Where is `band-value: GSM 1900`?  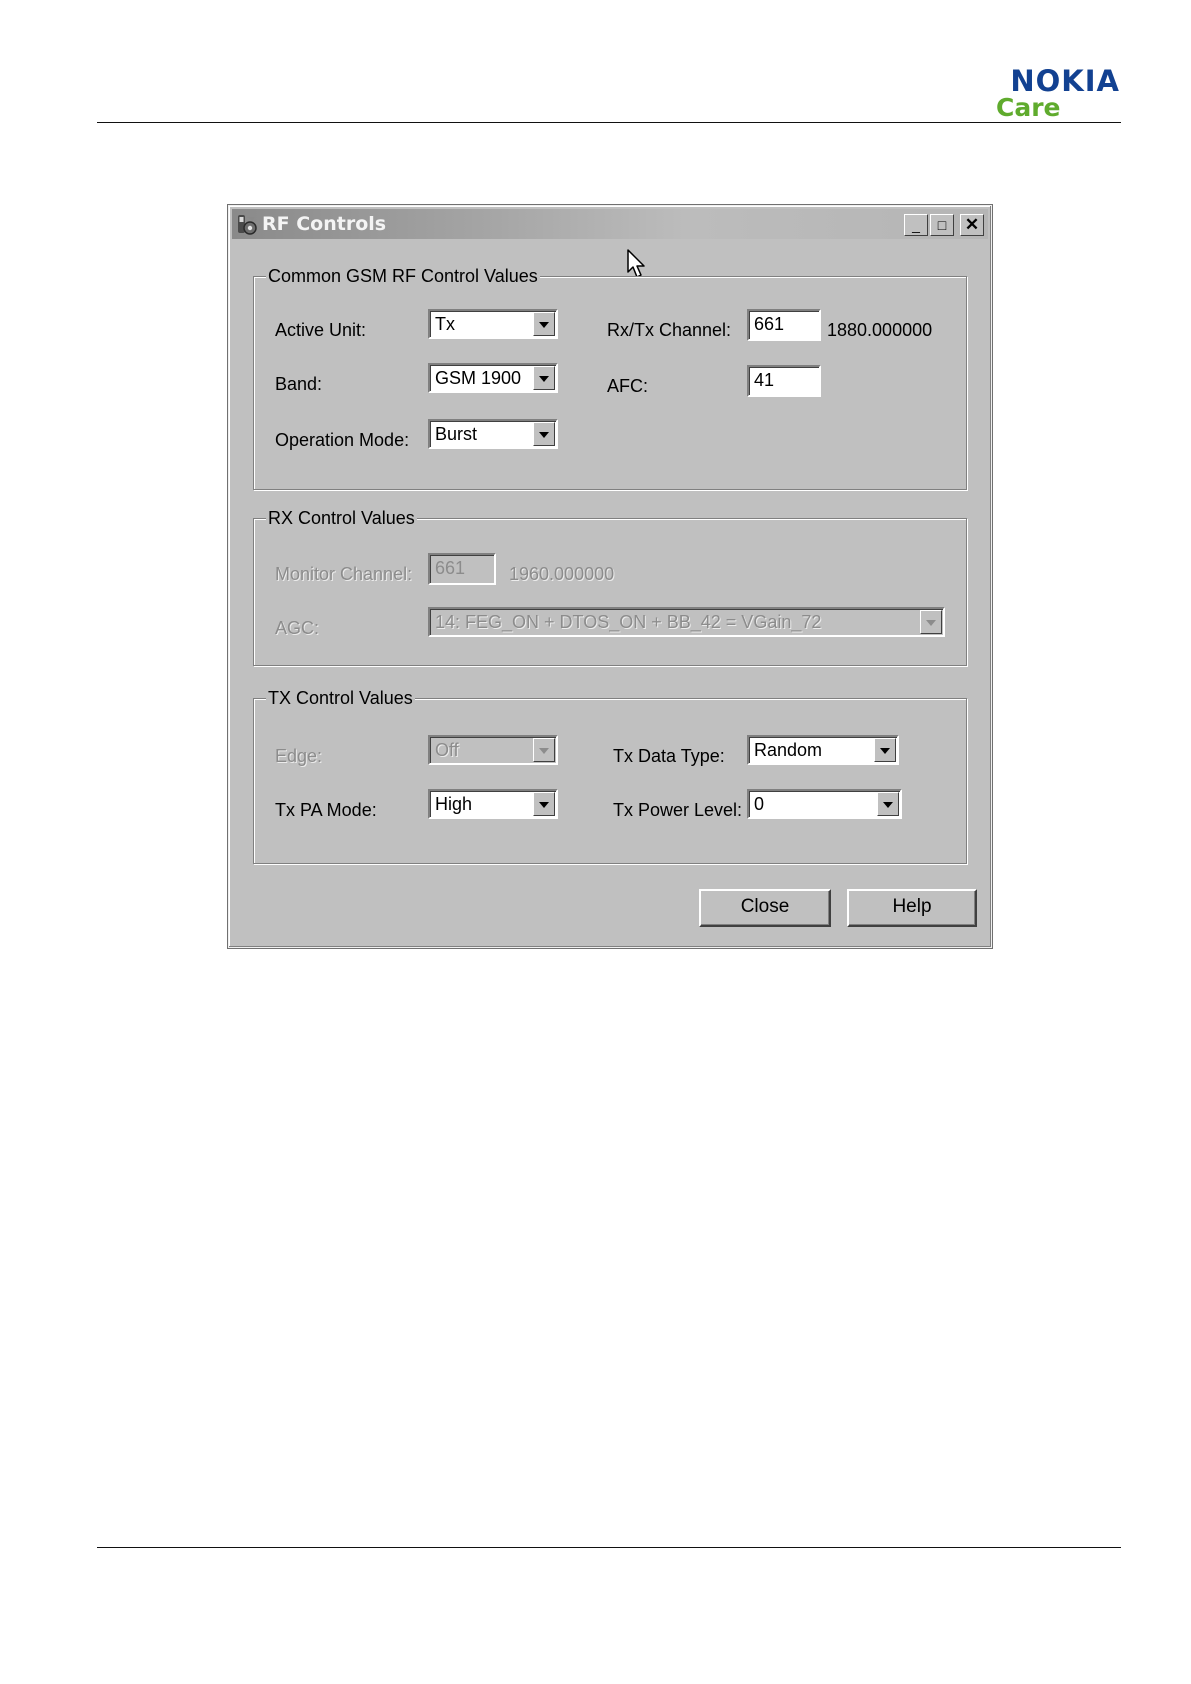
band-value: GSM 1900 is located at coordinates (478, 378).